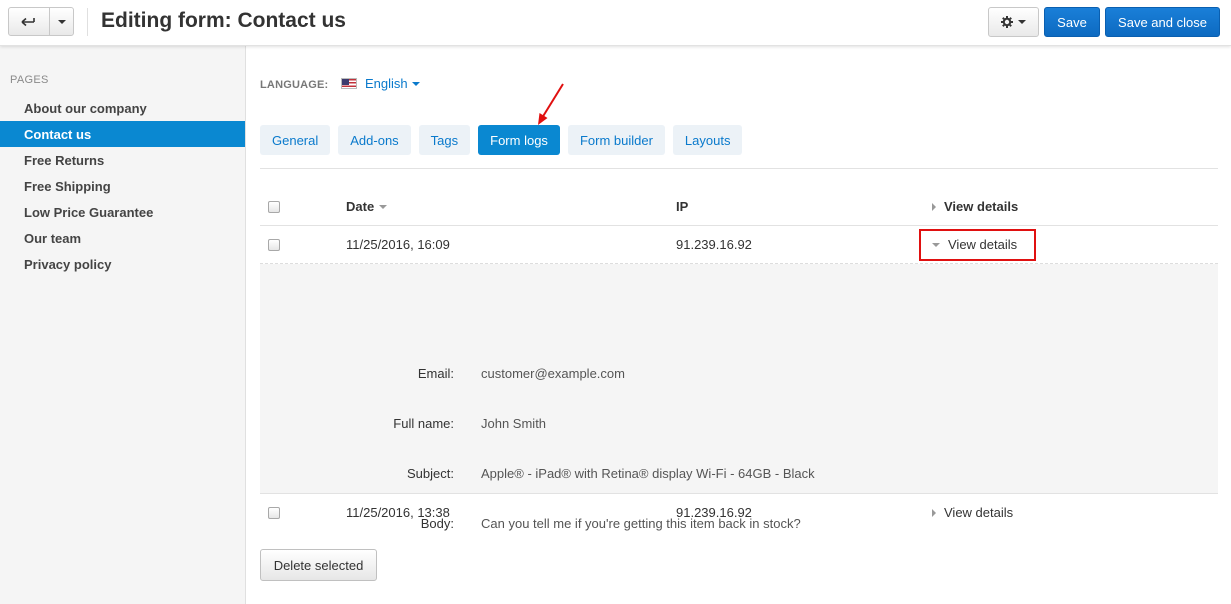 The width and height of the screenshot is (1231, 604). What do you see at coordinates (223, 20) in the screenshot?
I see `page-title: Editing form: Contact us` at bounding box center [223, 20].